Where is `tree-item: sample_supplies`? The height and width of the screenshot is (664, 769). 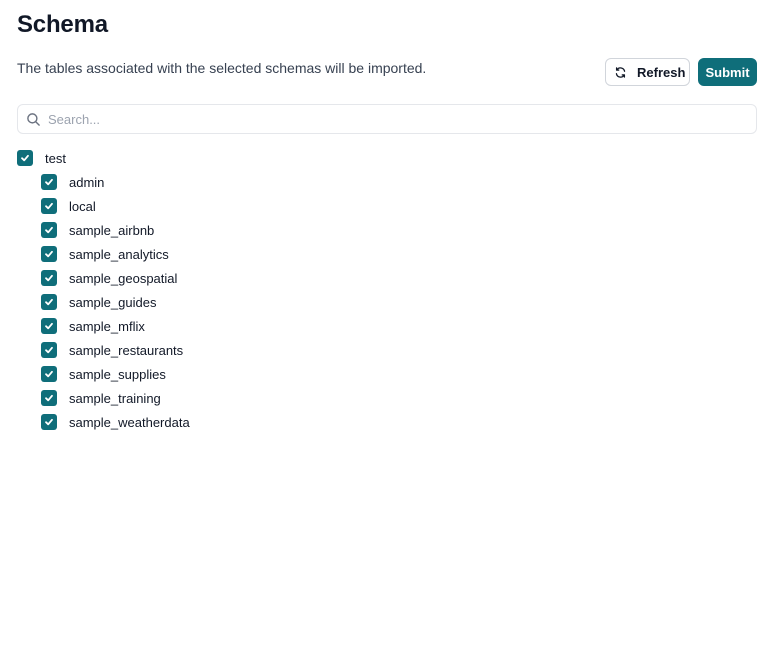
tree-item: sample_supplies is located at coordinates (103, 374).